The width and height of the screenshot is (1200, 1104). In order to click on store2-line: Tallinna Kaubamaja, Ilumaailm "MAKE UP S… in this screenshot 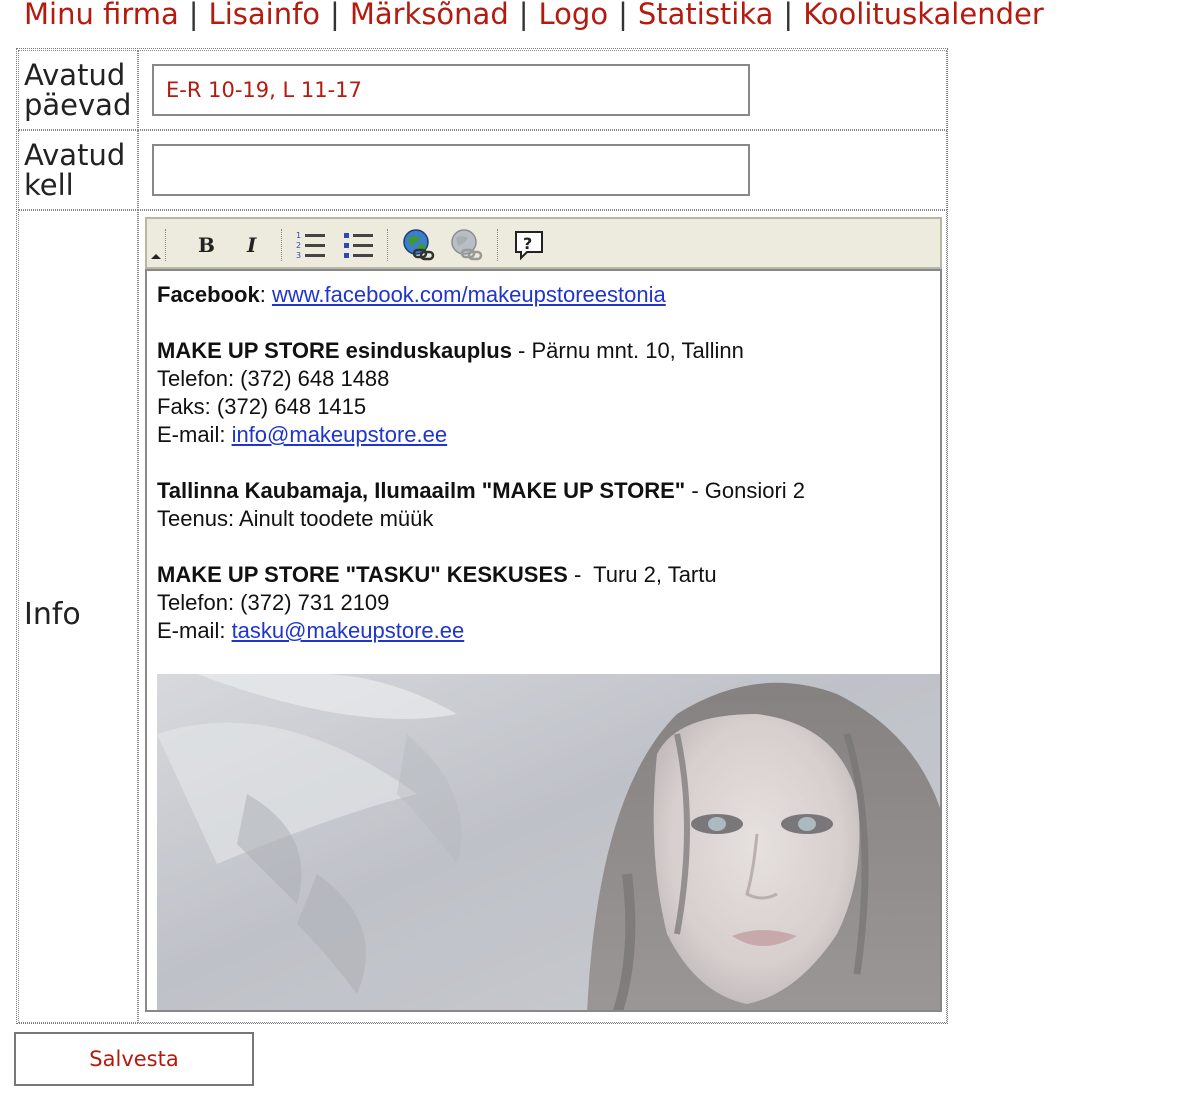, I will do `click(481, 491)`.